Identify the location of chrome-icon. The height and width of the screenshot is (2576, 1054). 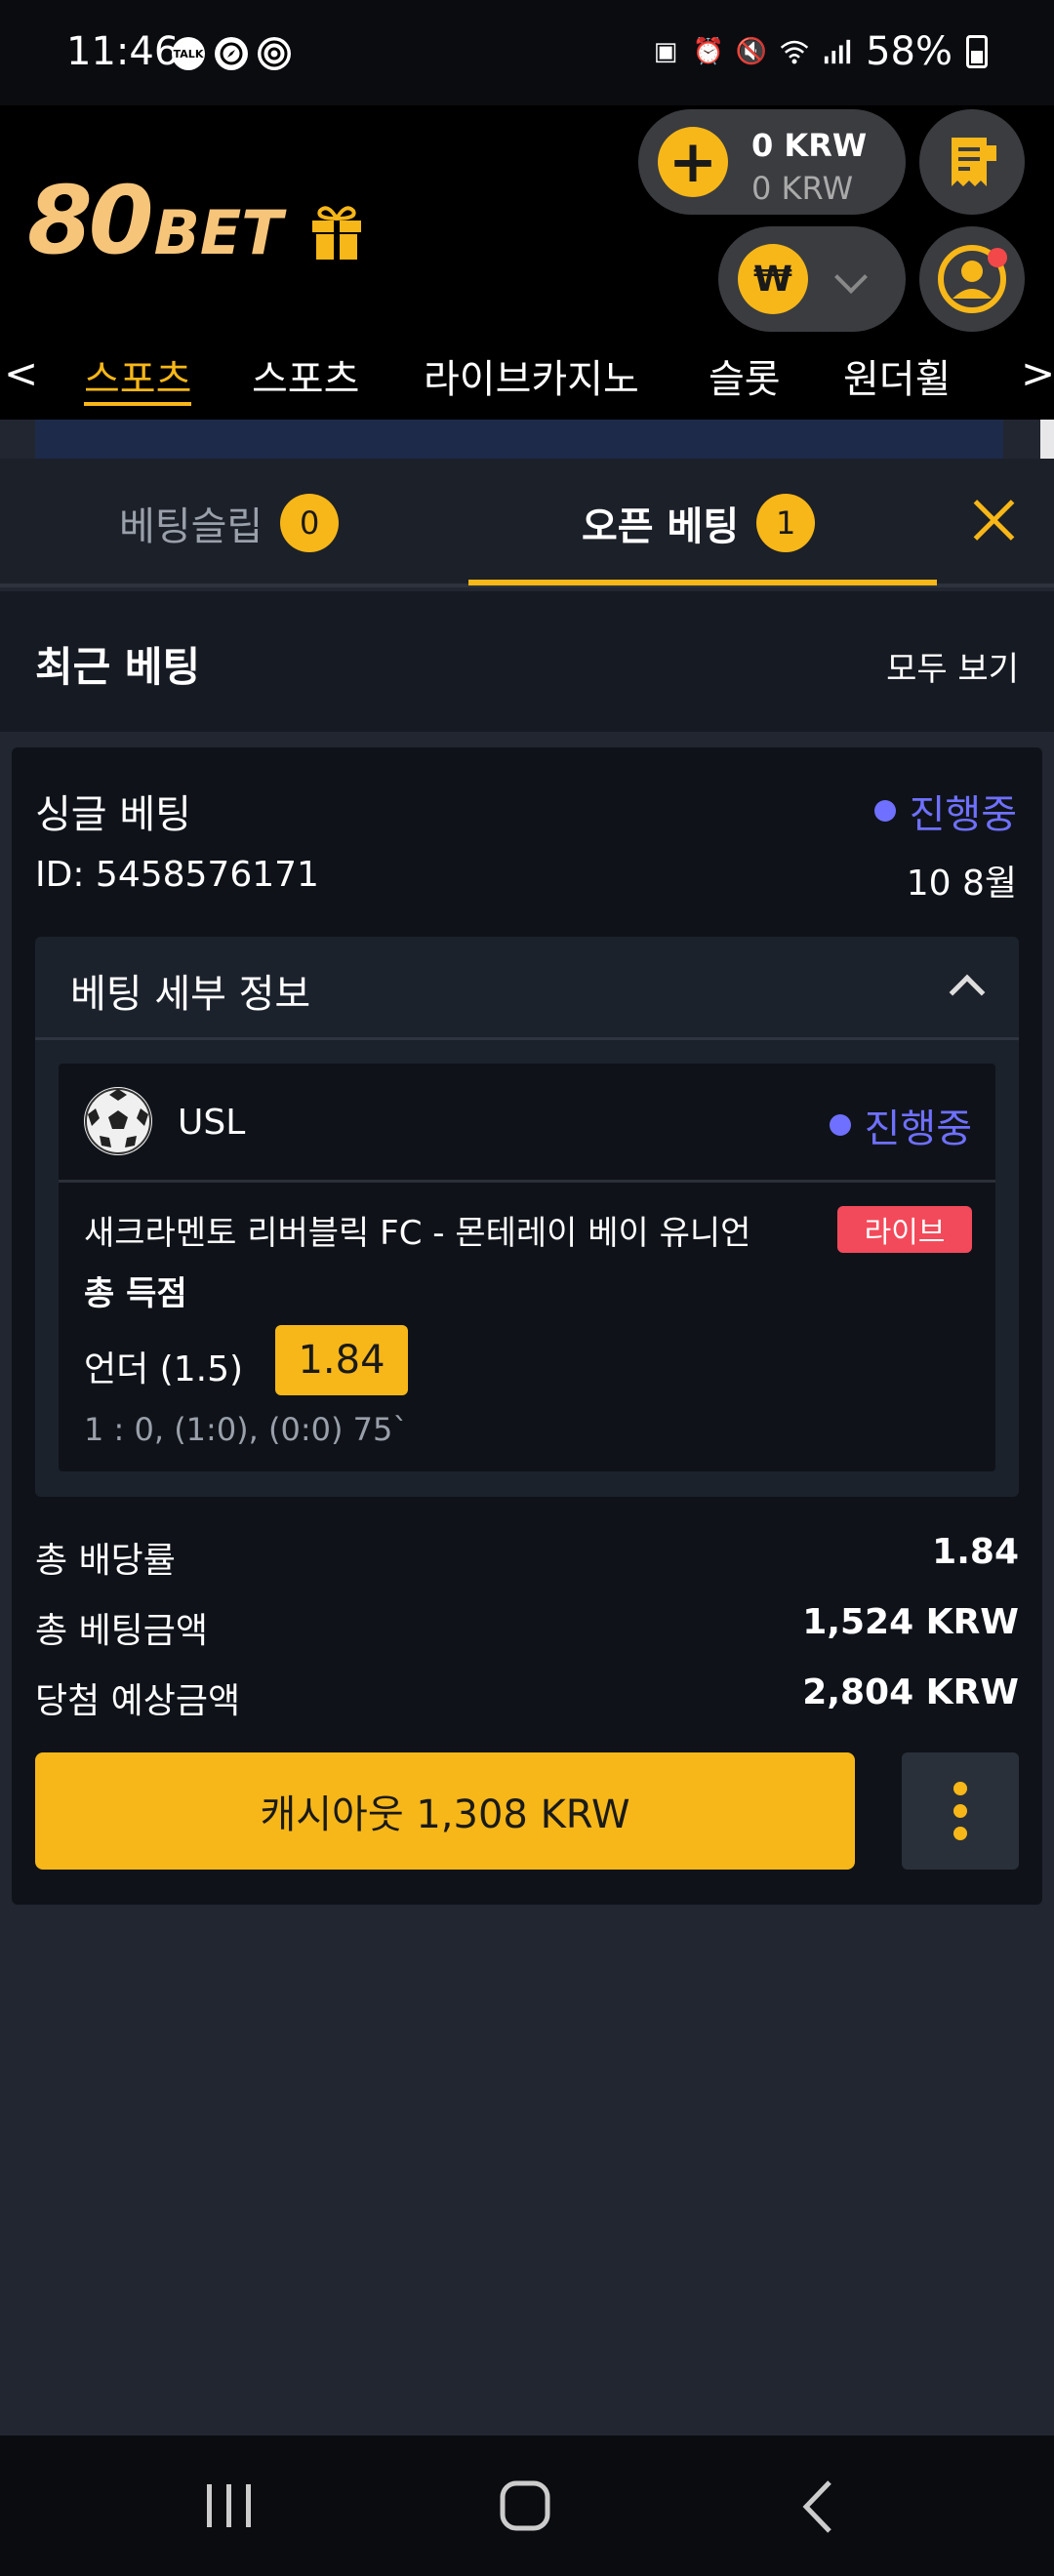
(274, 53).